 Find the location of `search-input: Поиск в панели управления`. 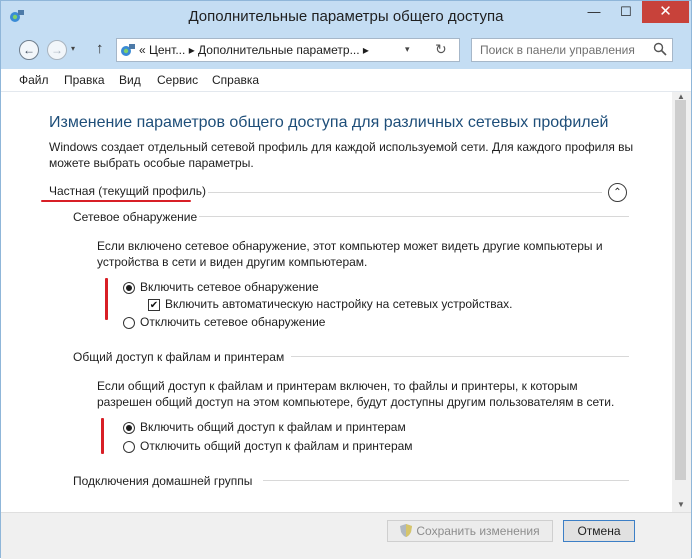

search-input: Поиск в панели управления is located at coordinates (572, 50).